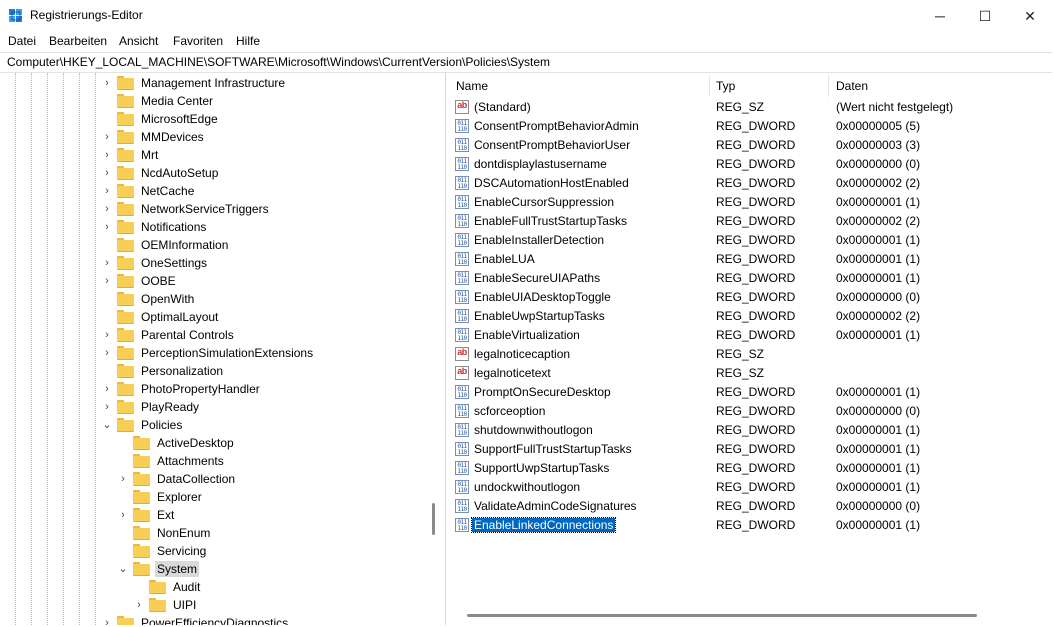 The height and width of the screenshot is (627, 1054). Describe the element at coordinates (504, 259) in the screenshot. I see `value-name: EnableLUA` at that location.